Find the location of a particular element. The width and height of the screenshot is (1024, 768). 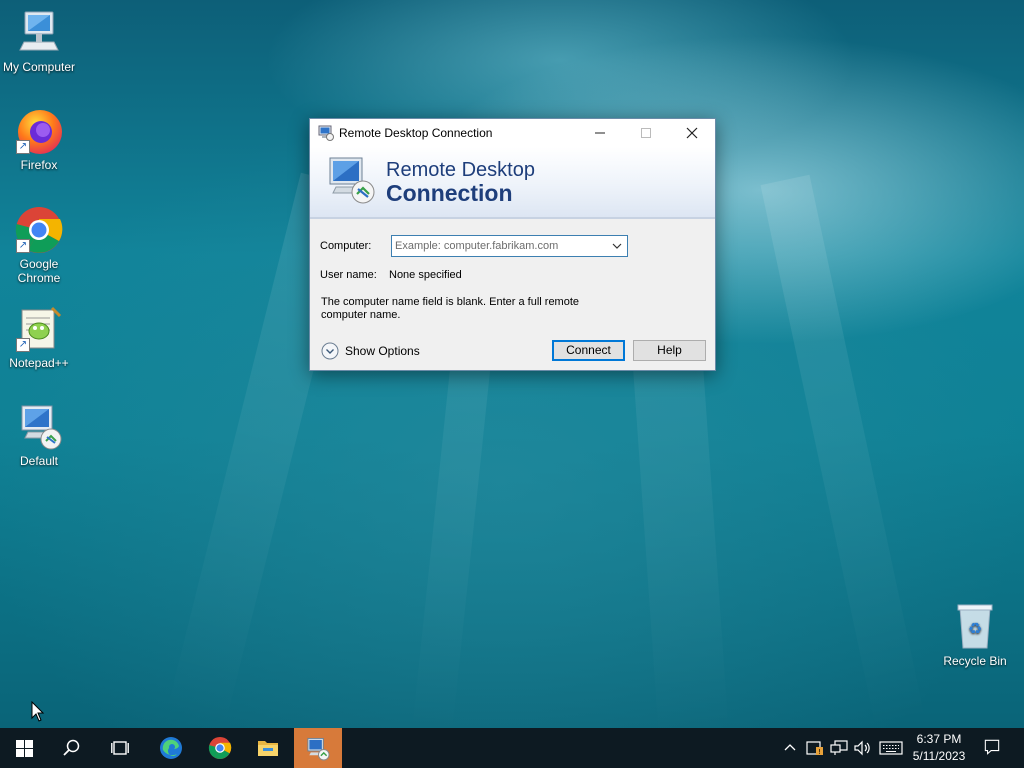

dialog-banner: Remote Desktop Connection is located at coordinates (512, 183).